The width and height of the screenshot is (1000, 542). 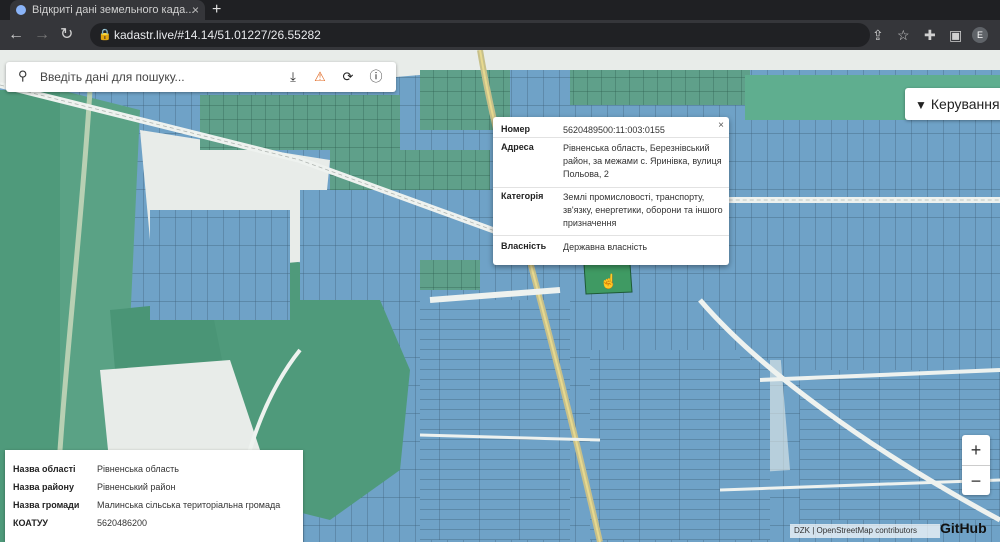 I want to click on cursor-hand-icon: ☝, so click(x=609, y=281).